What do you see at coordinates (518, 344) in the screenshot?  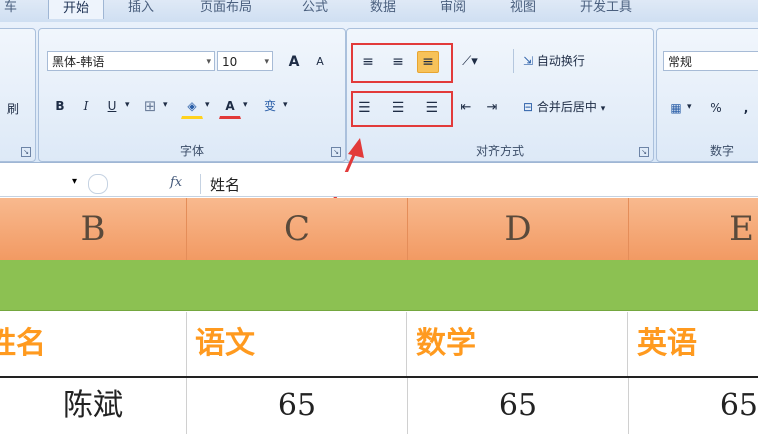 I see `header-cell-math: 数学` at bounding box center [518, 344].